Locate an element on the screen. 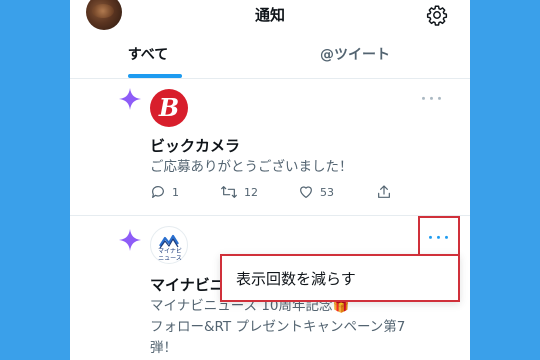 The image size is (540, 360). mynavi-news-logo: マイナビ ニュース is located at coordinates (169, 245).